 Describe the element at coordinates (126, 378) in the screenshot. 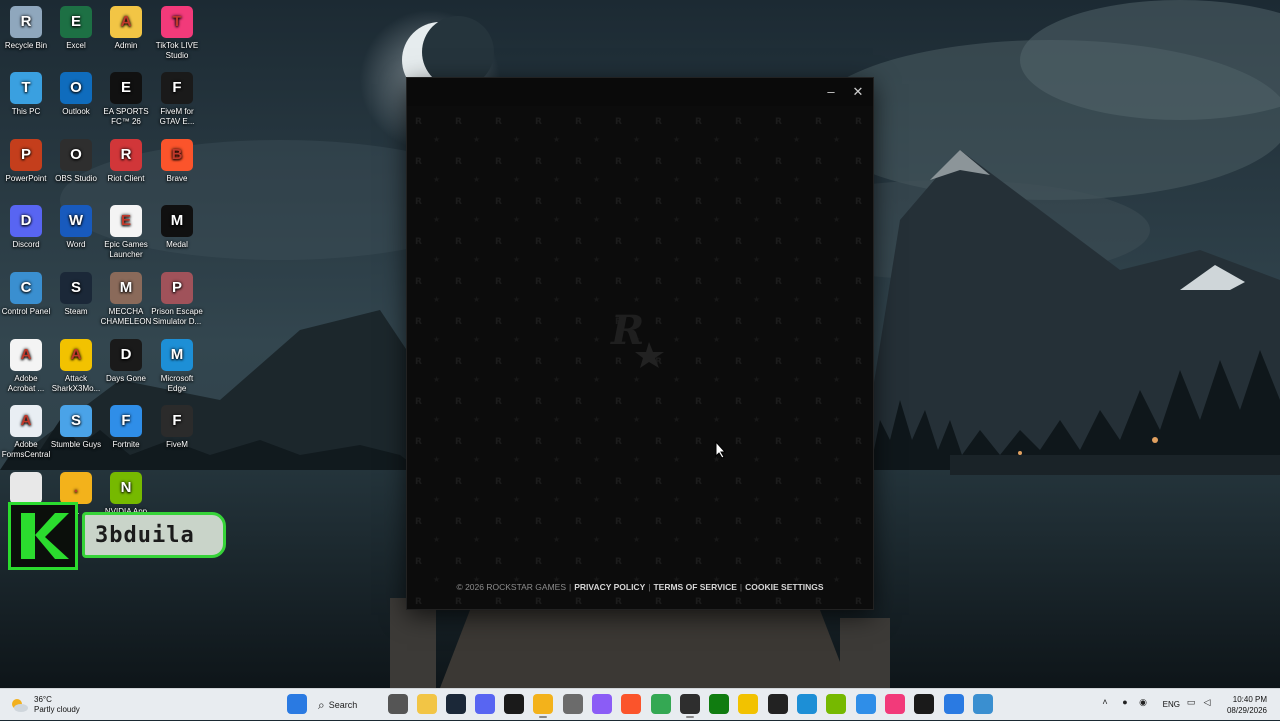

I see `desktop-icon-label: Days Gone` at that location.